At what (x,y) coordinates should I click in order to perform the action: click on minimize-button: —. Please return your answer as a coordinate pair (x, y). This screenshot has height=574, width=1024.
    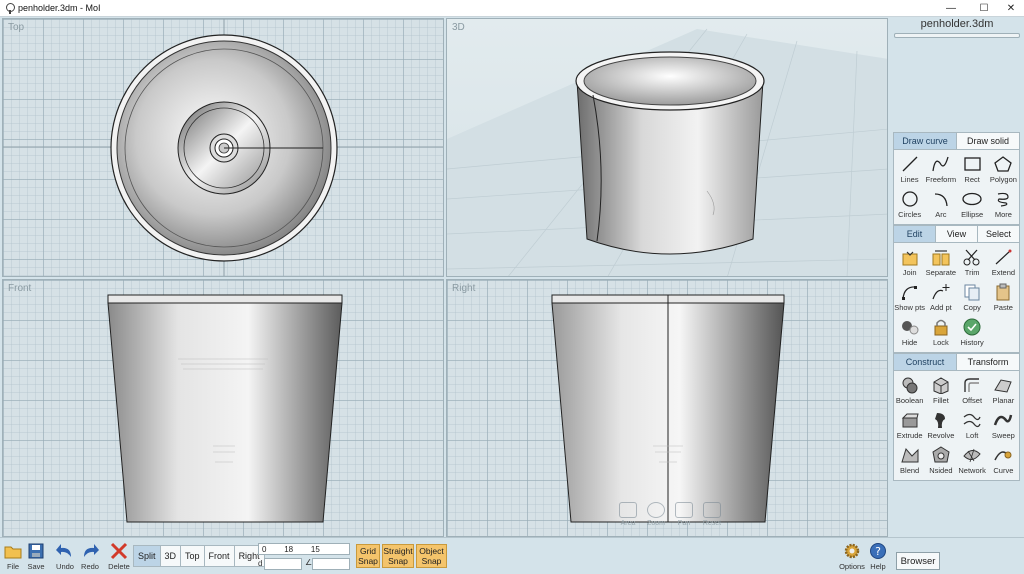
    Looking at the image, I should click on (951, 8).